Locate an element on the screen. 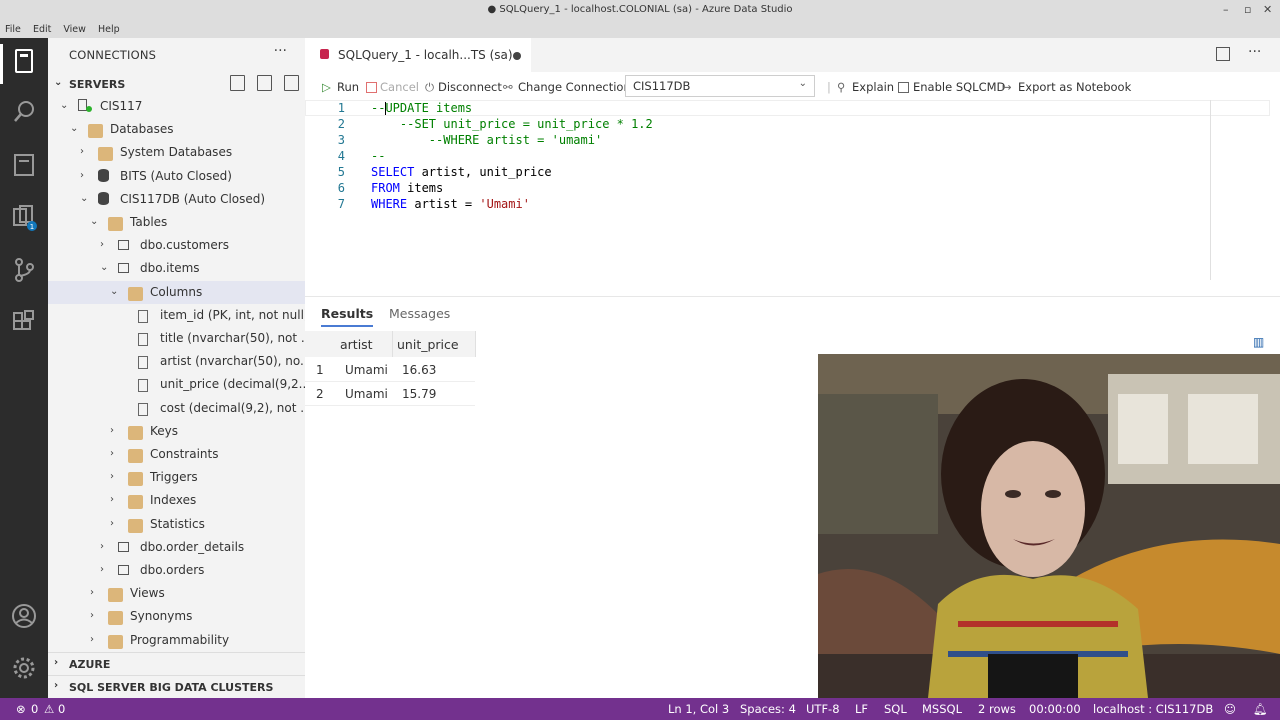  database-select: CIS117DB ⌄ is located at coordinates (720, 86).